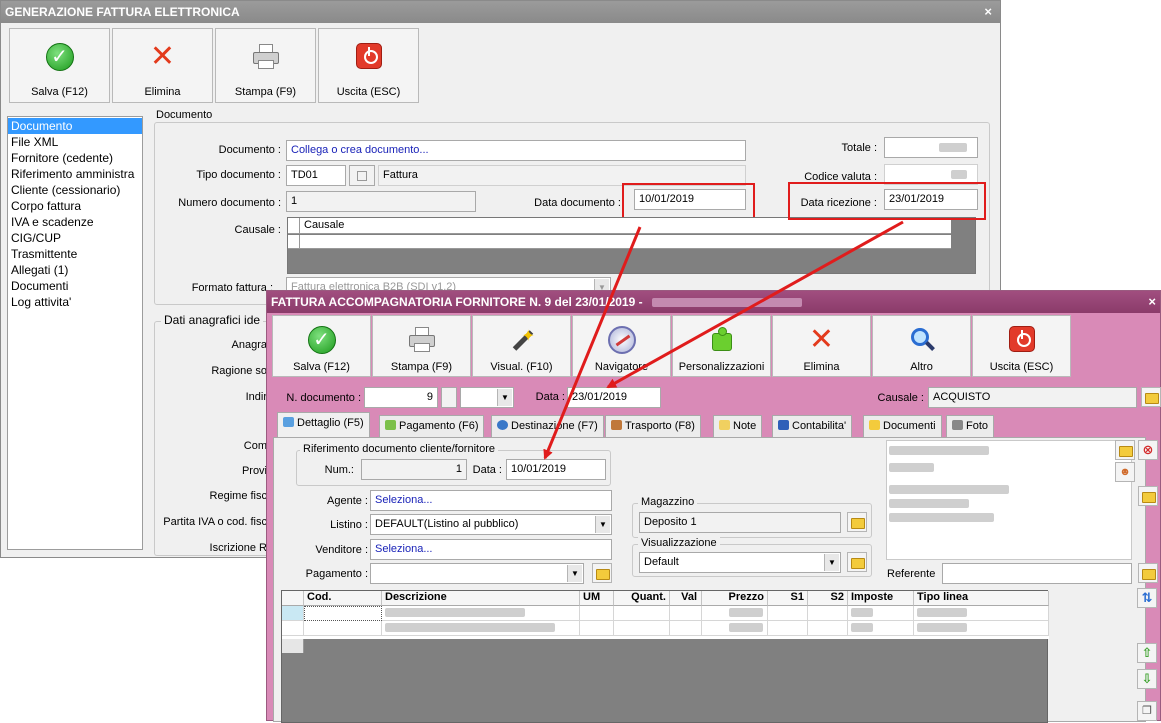  Describe the element at coordinates (592, 343) in the screenshot. I see `arrow-to-rif-data` at that location.